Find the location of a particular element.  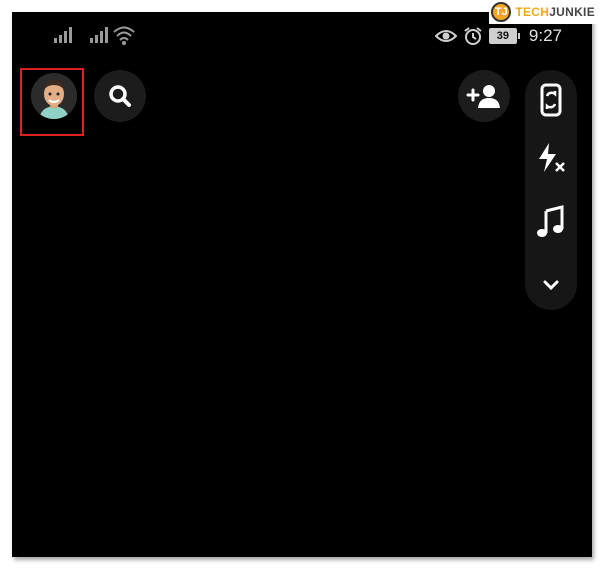

search-button is located at coordinates (120, 96).